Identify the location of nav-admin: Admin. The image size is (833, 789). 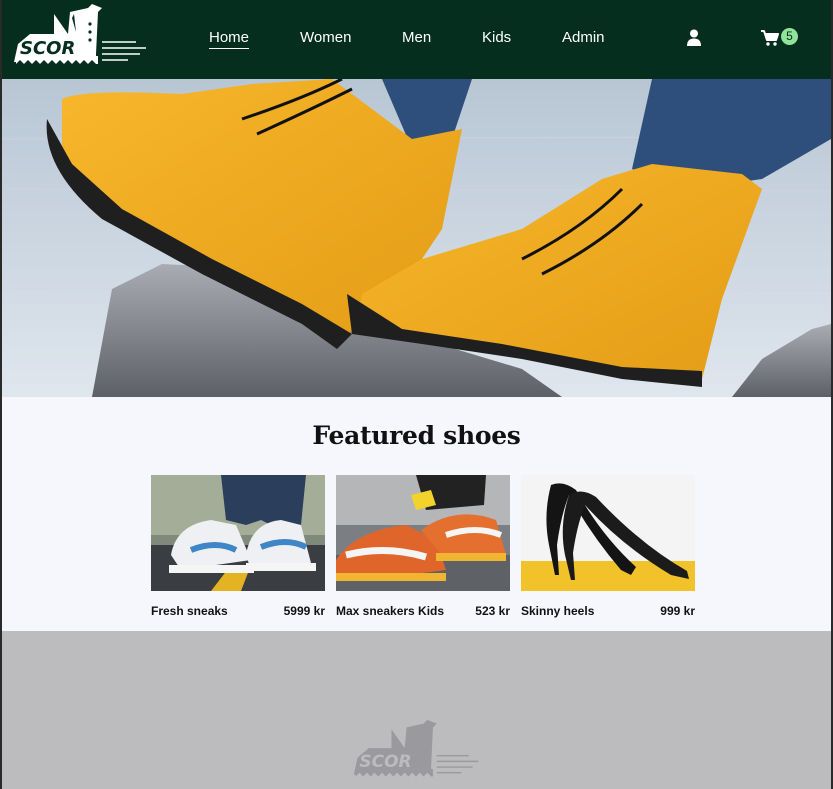
(583, 38).